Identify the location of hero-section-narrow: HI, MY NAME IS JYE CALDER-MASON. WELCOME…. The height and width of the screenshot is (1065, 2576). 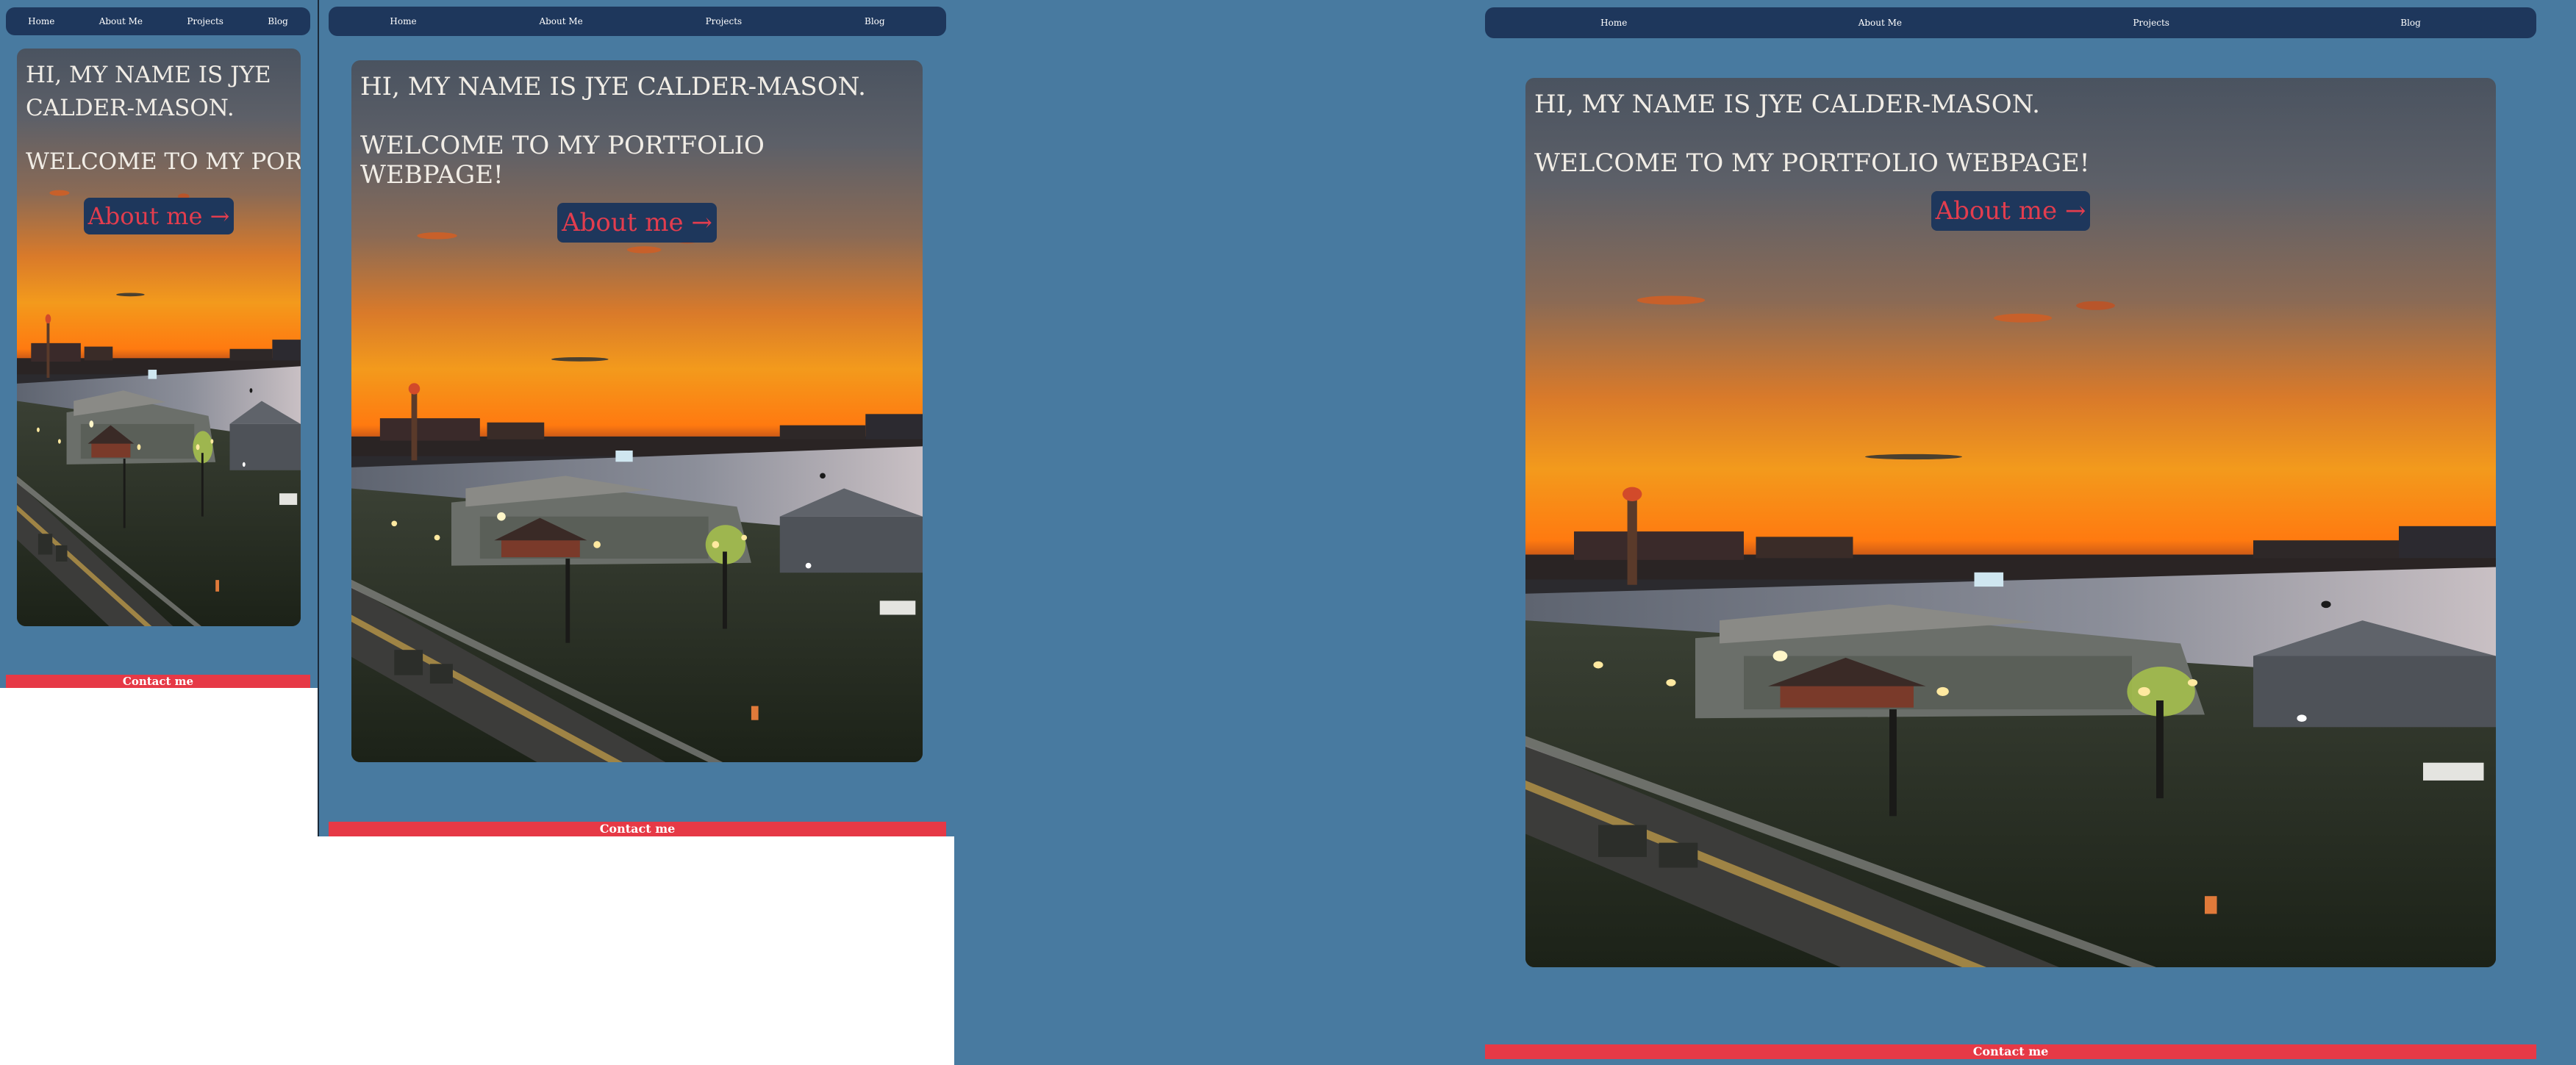
(159, 337).